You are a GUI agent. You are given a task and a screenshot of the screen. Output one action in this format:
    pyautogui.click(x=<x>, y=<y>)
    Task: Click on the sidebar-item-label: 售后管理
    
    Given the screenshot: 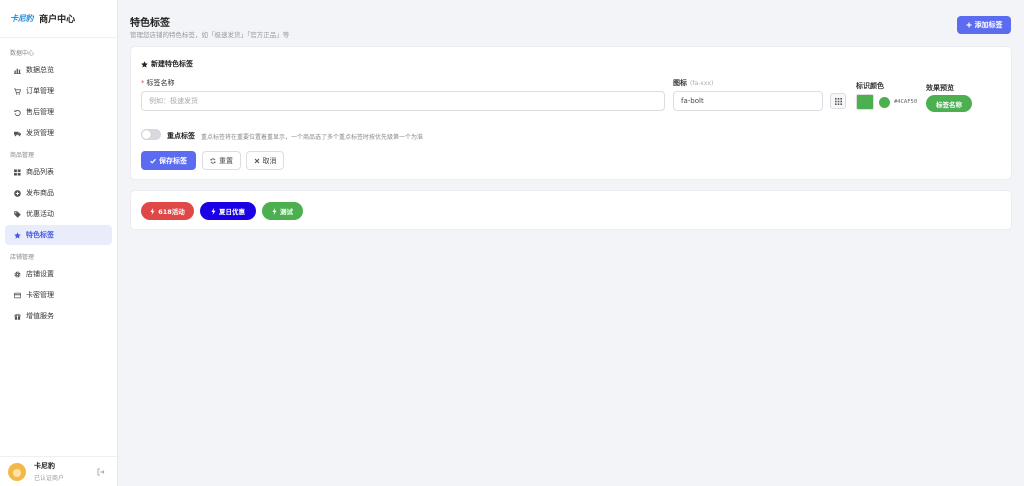 What is the action you would take?
    pyautogui.click(x=40, y=112)
    